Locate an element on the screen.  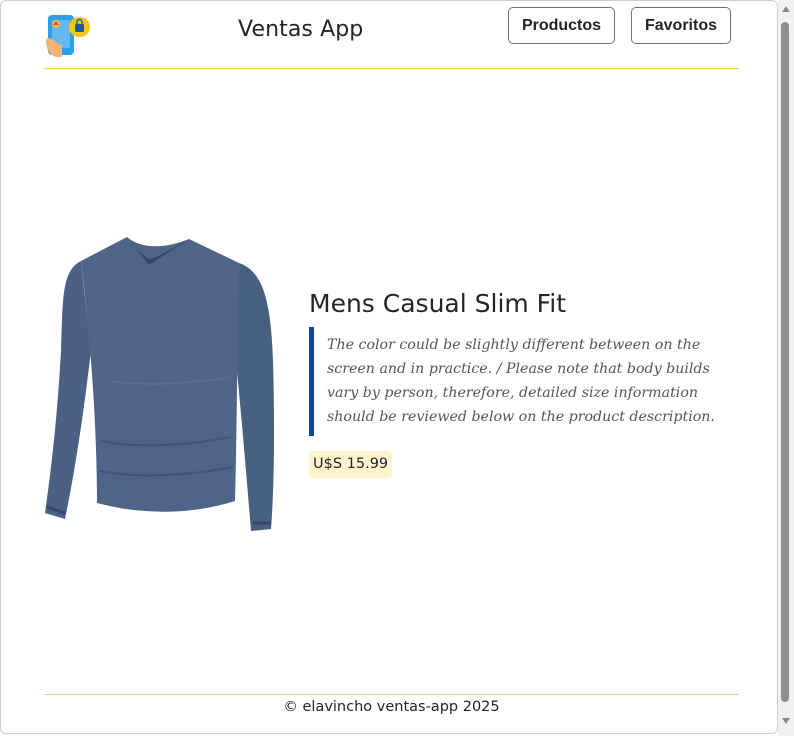
shopping-phone-icon is located at coordinates (68, 35).